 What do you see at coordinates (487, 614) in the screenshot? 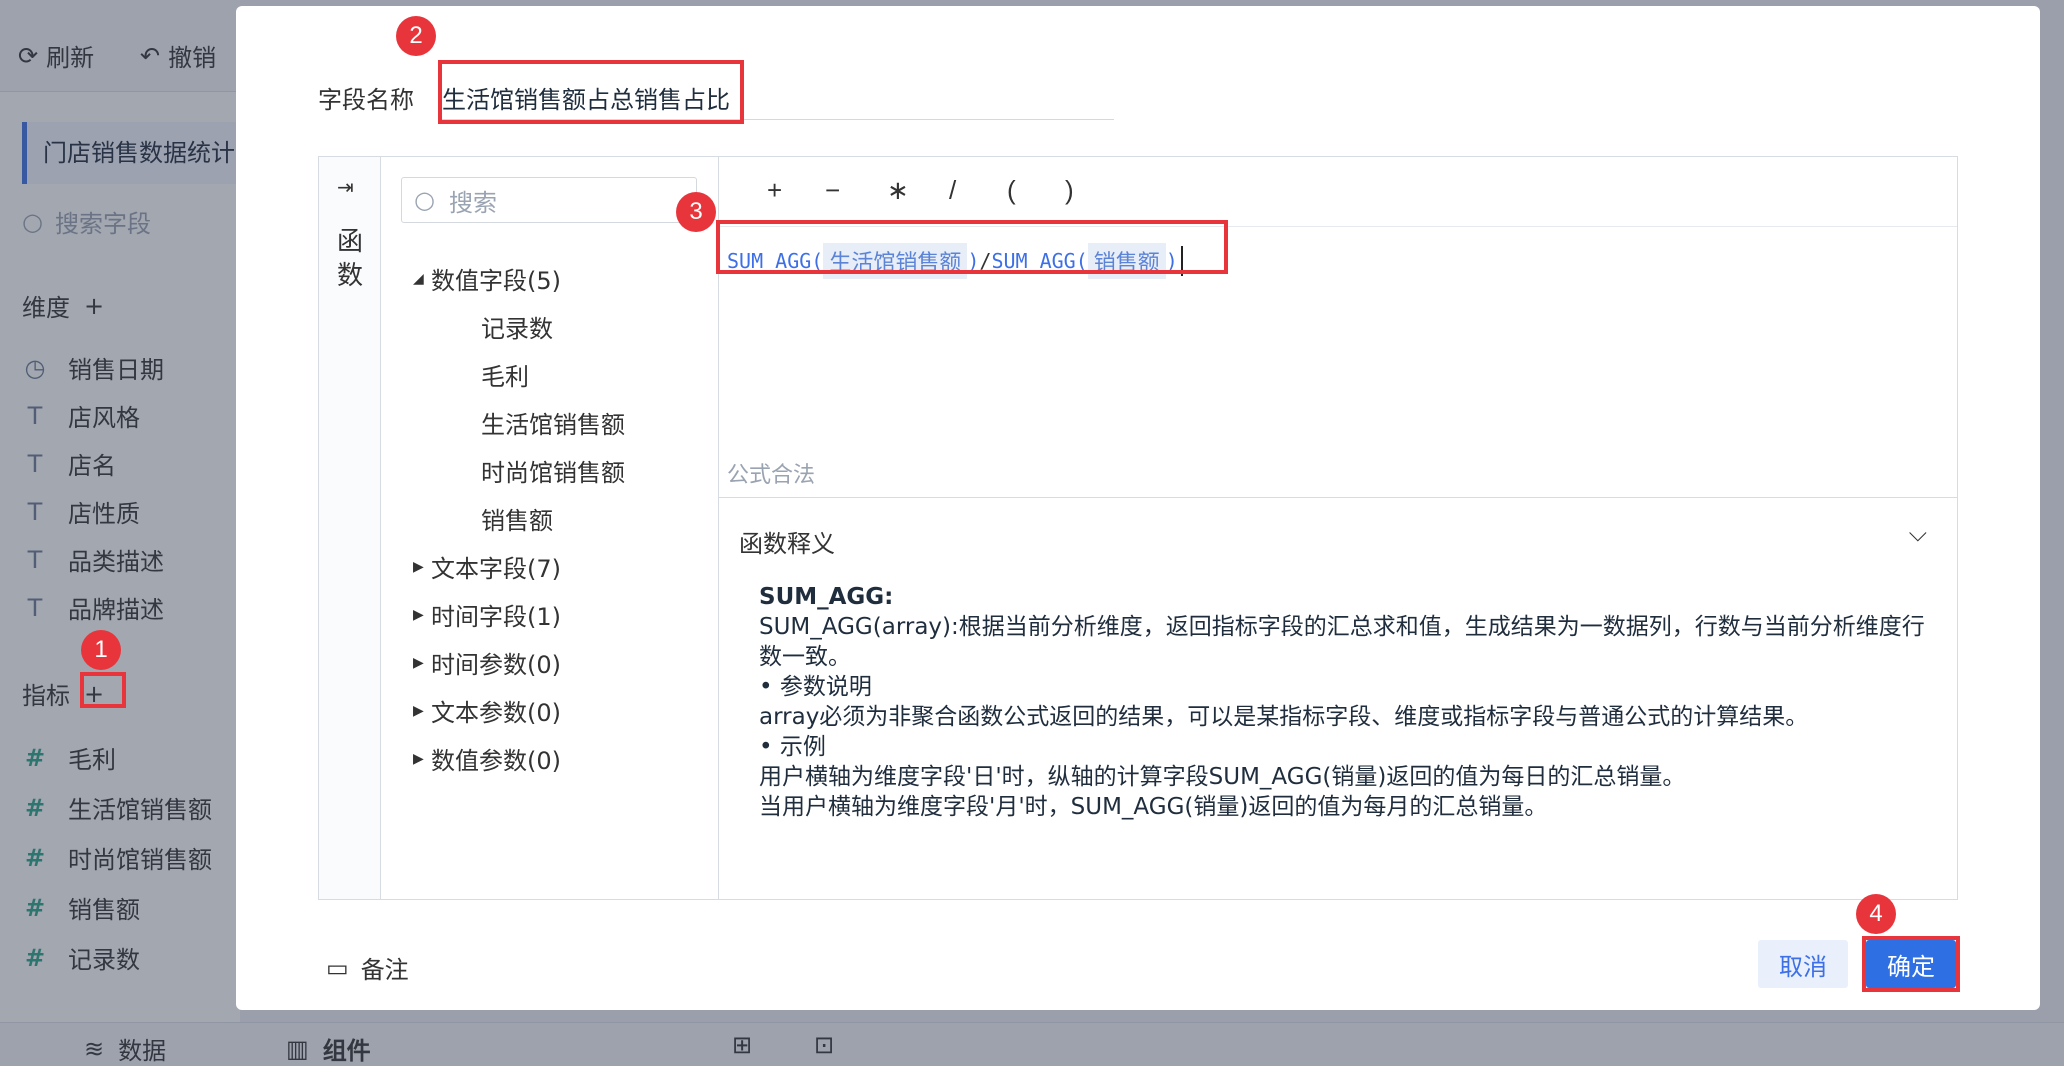
I see `tree-group: ▶ 时间字段(1)` at bounding box center [487, 614].